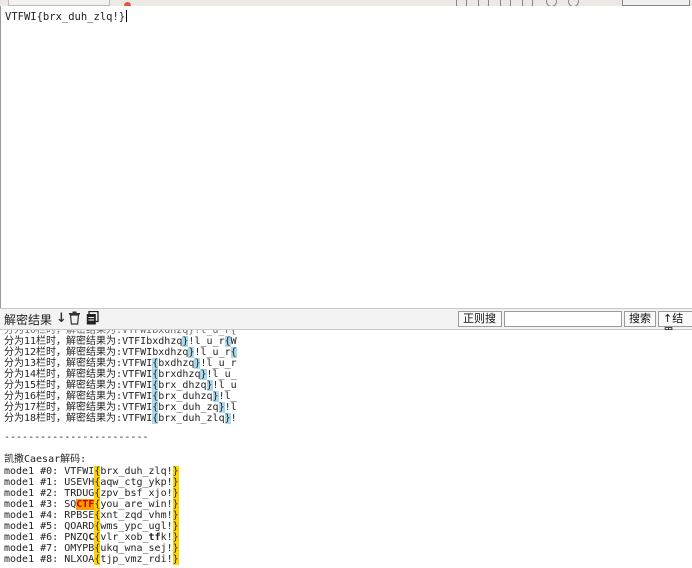 This screenshot has height=568, width=692. What do you see at coordinates (91, 559) in the screenshot?
I see `caesar-result-line: mode1 #8: NLXOA{tjp_vmz_rdi!}` at bounding box center [91, 559].